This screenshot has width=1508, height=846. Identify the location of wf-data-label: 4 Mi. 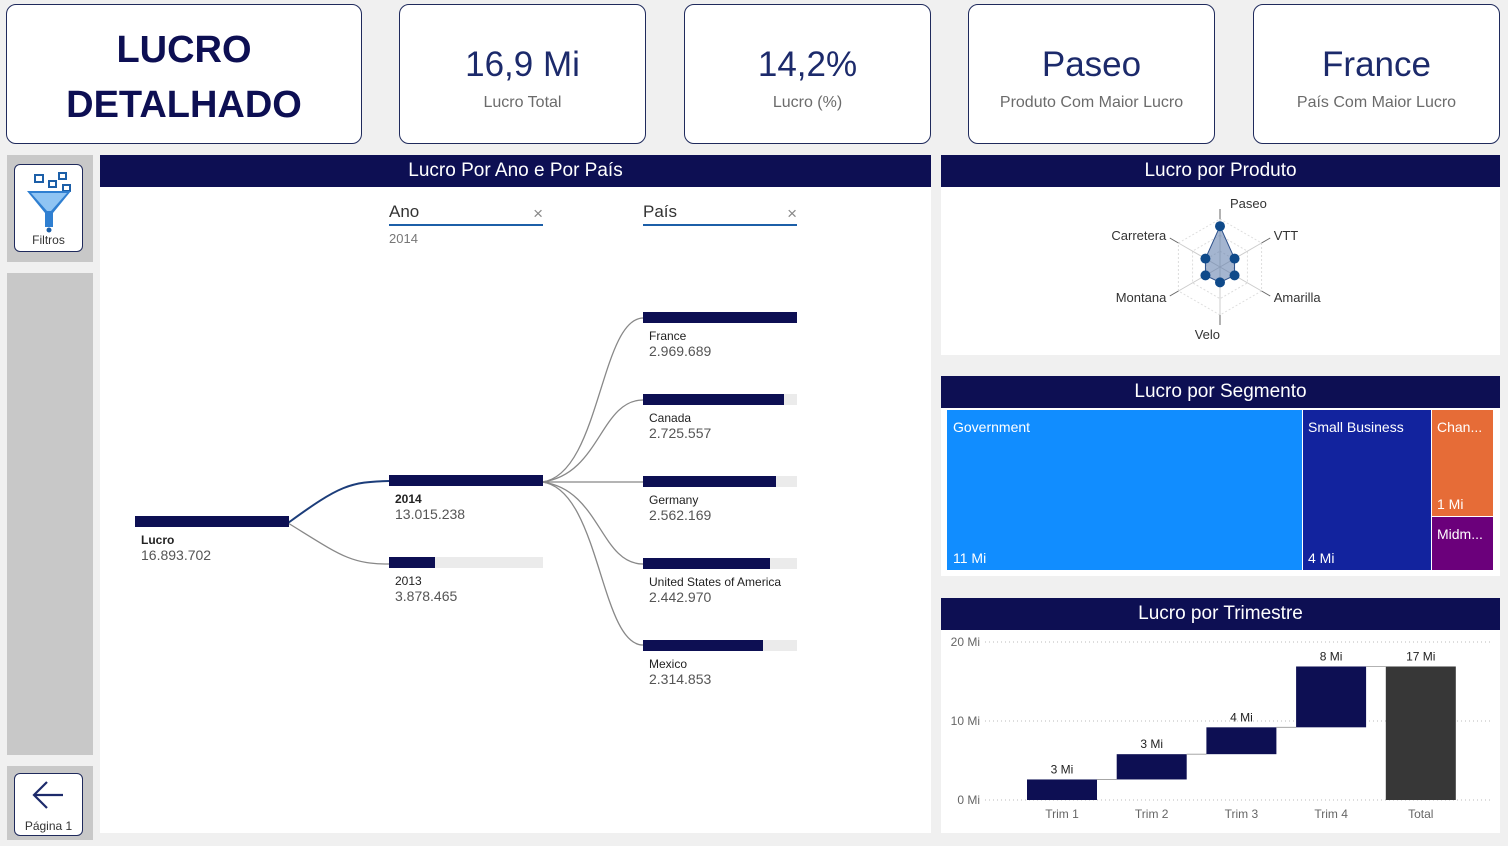
(1241, 717).